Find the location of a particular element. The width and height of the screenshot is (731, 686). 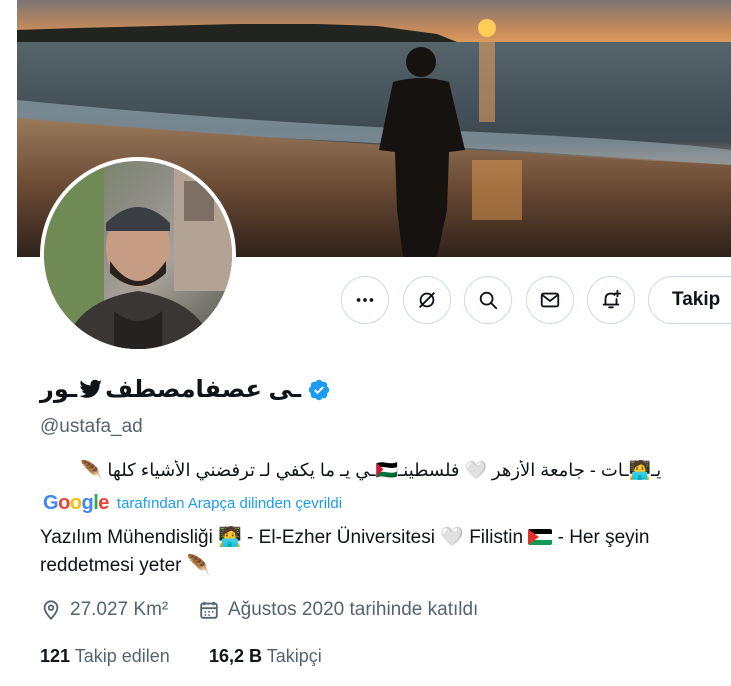

profile-avatar is located at coordinates (138, 255).